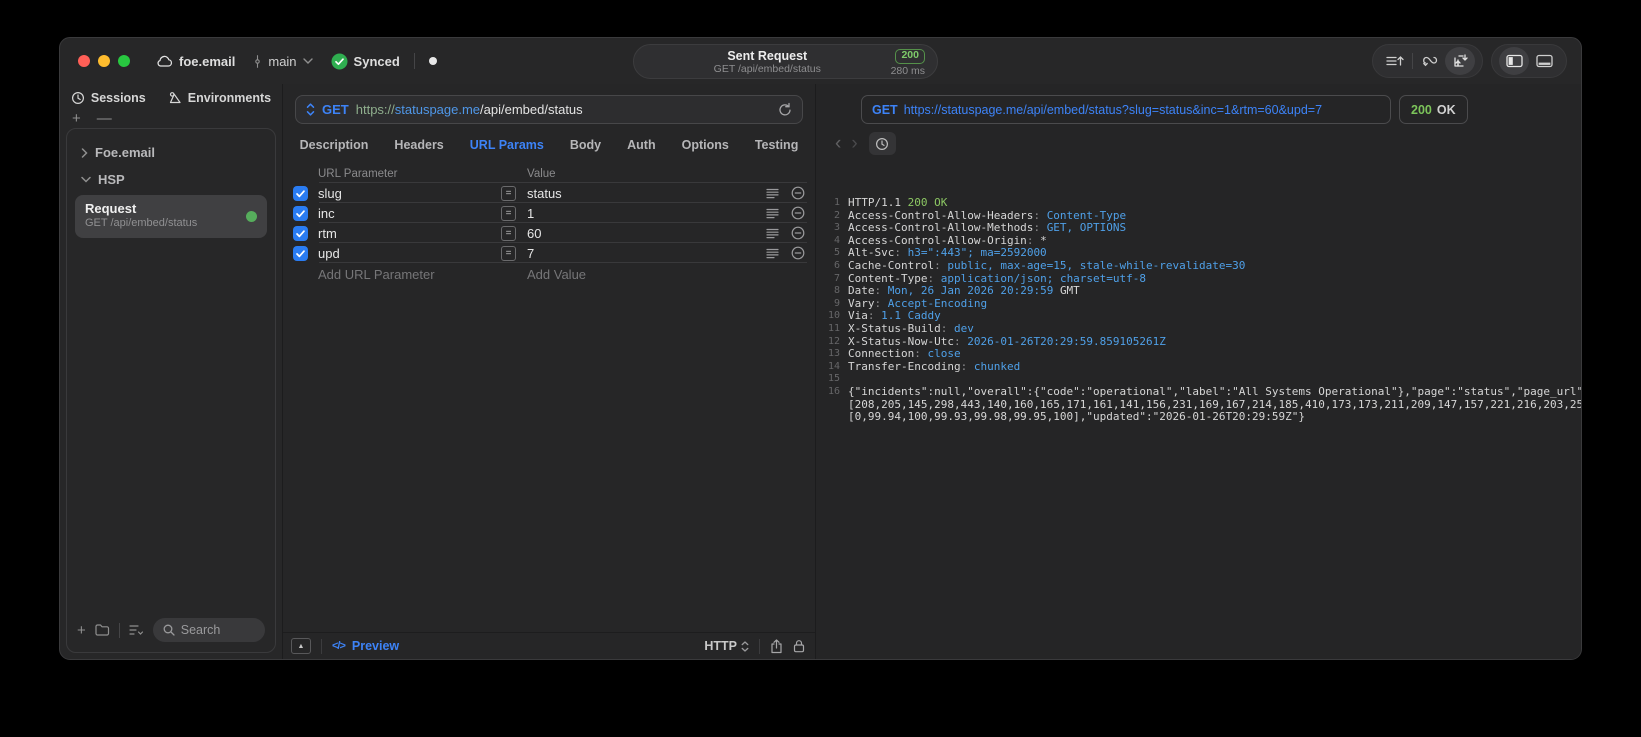 The image size is (1641, 737). Describe the element at coordinates (977, 253) in the screenshot. I see `code-segment: h3=":443"; ma=2592000` at that location.